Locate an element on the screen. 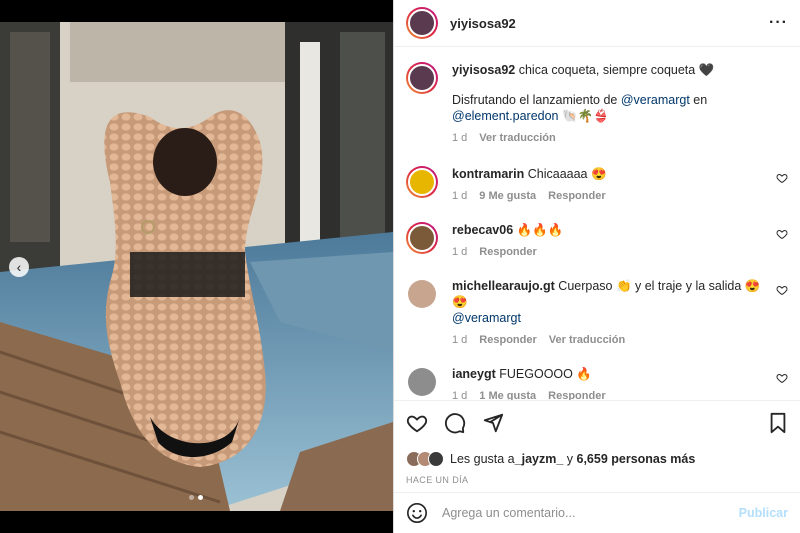 The height and width of the screenshot is (533, 800). comment-text: Chicaaaaa 😍 is located at coordinates (567, 174).